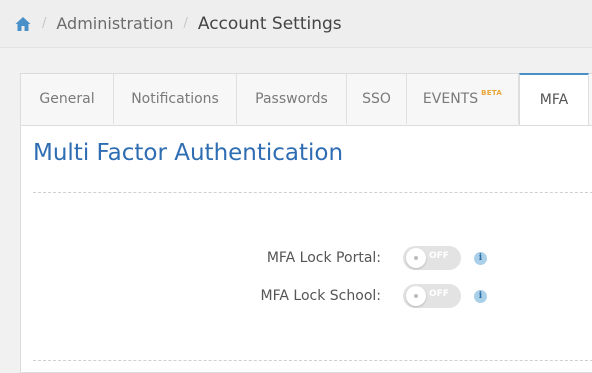 The image size is (592, 373). I want to click on mfa-lock-school-toggle: OFF, so click(432, 296).